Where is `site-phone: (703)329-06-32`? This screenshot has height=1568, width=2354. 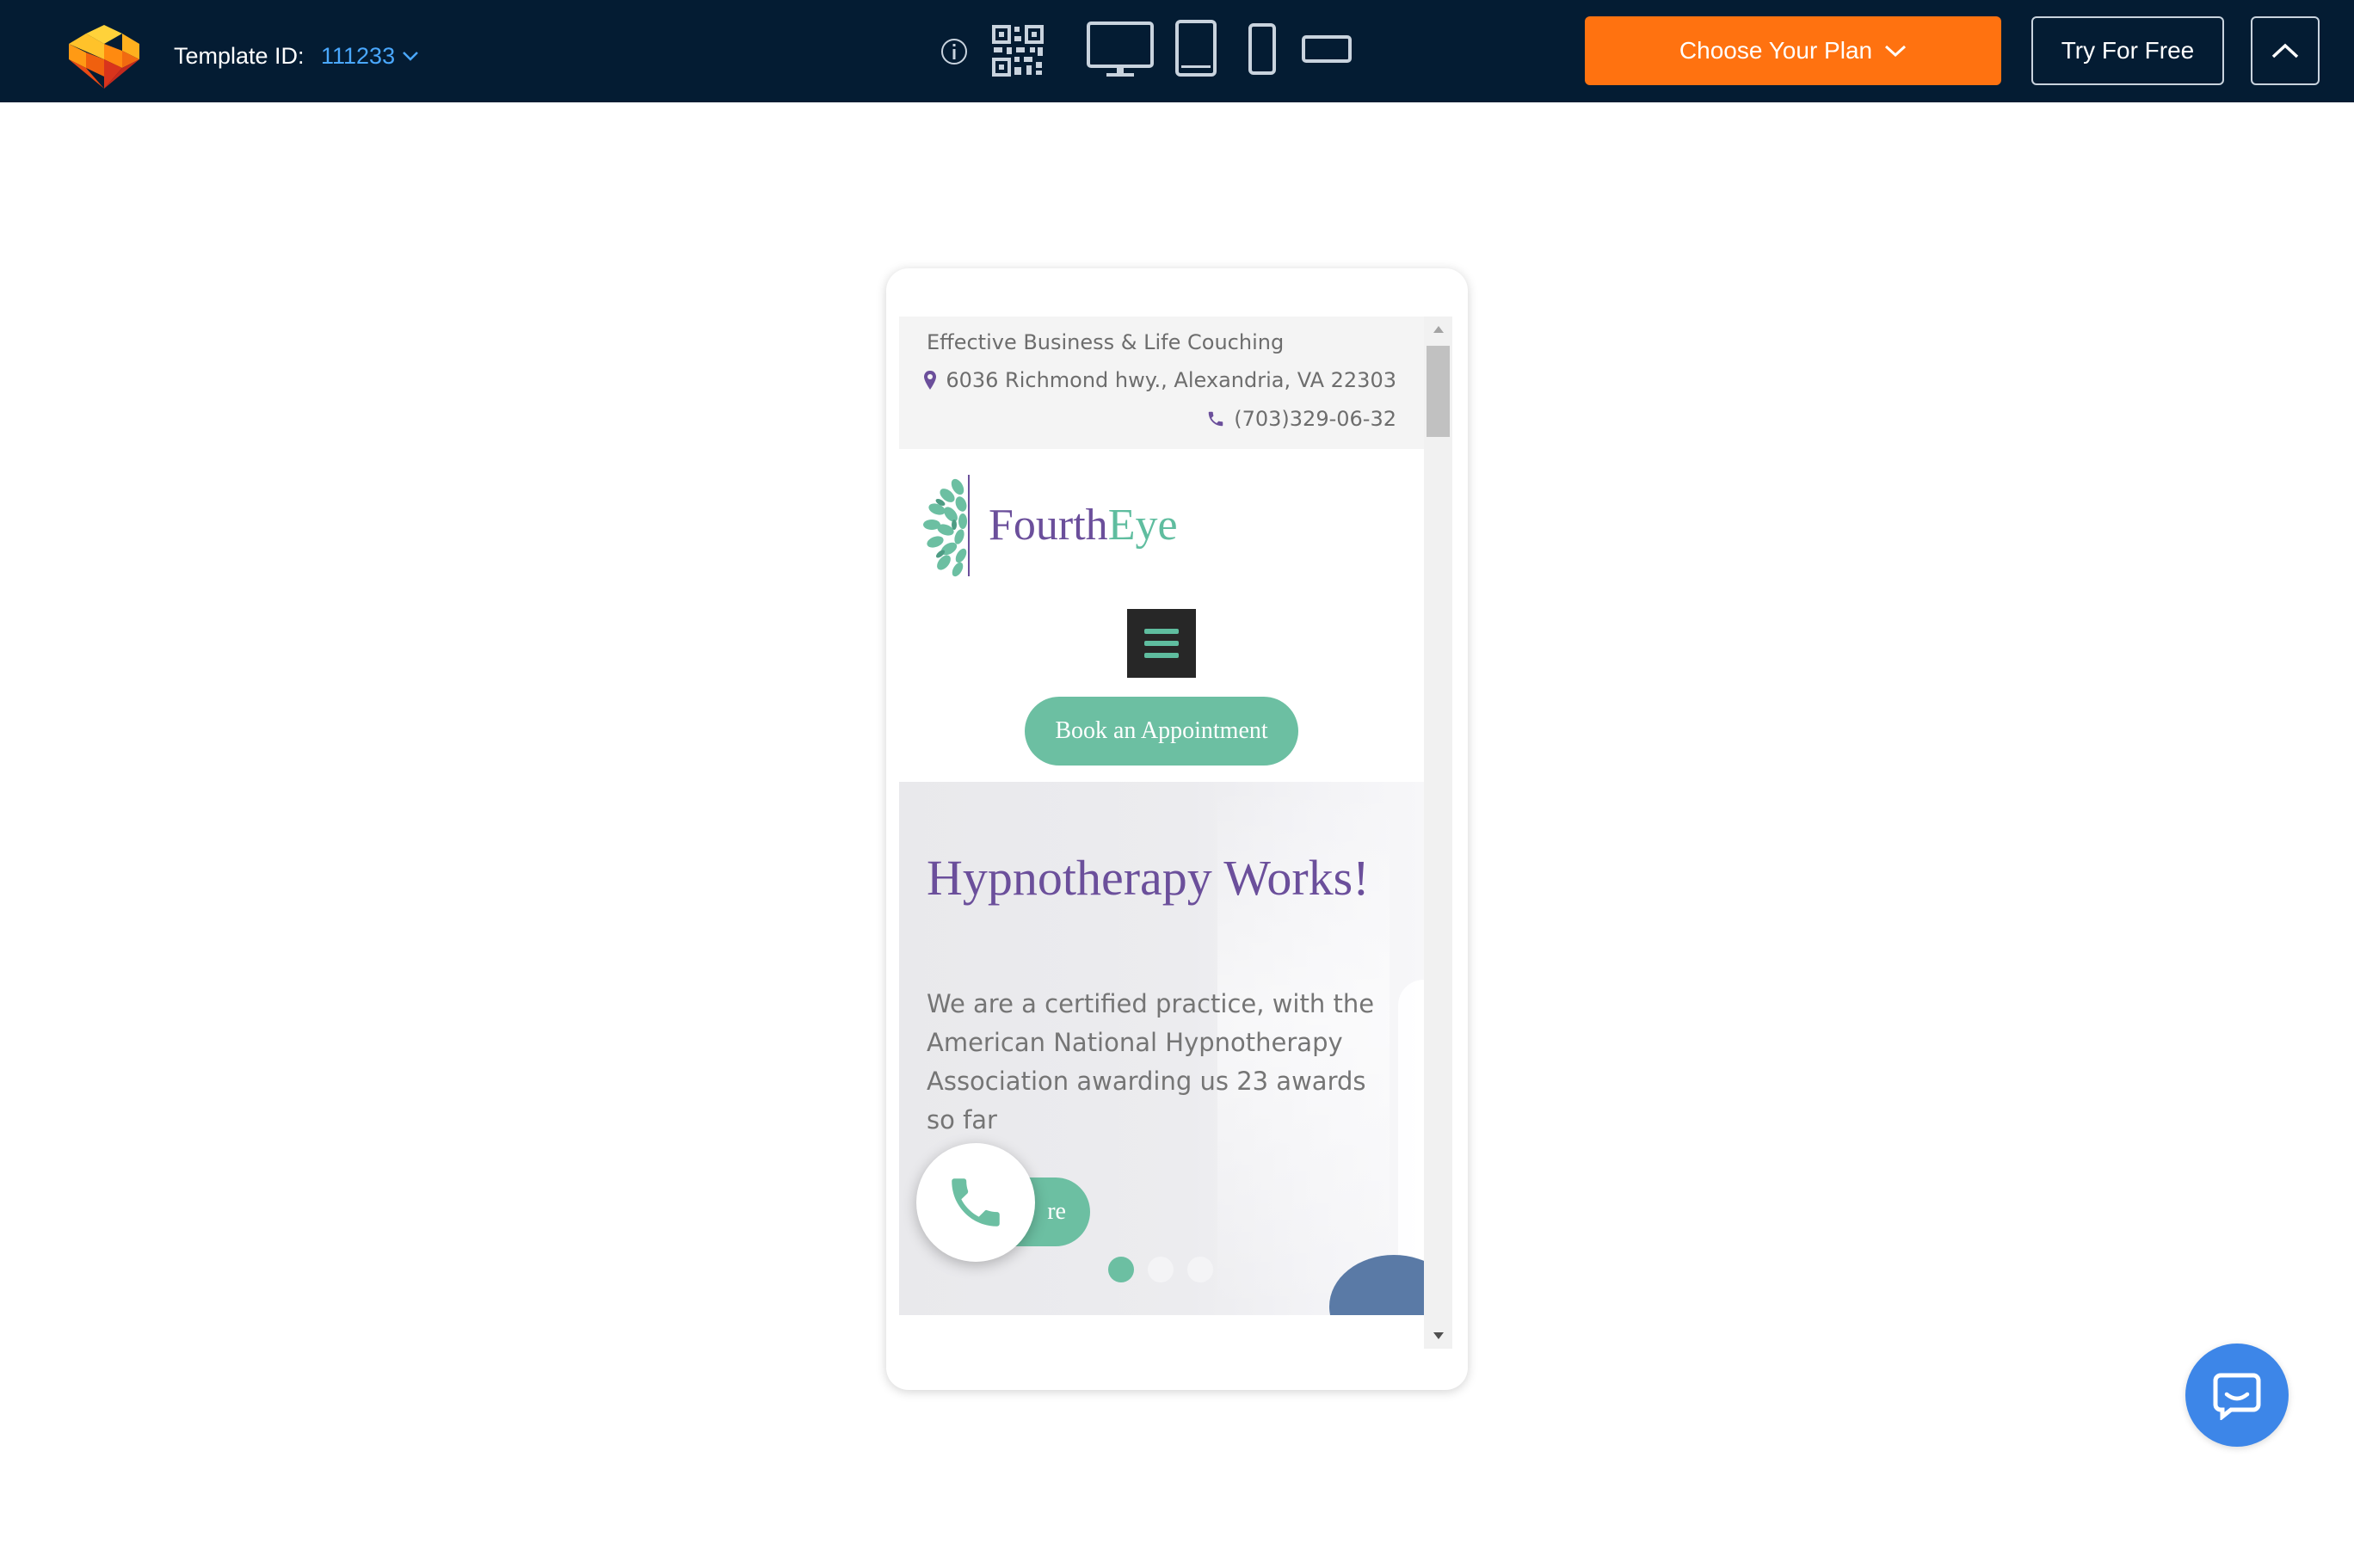 site-phone: (703)329-06-32 is located at coordinates (1301, 419).